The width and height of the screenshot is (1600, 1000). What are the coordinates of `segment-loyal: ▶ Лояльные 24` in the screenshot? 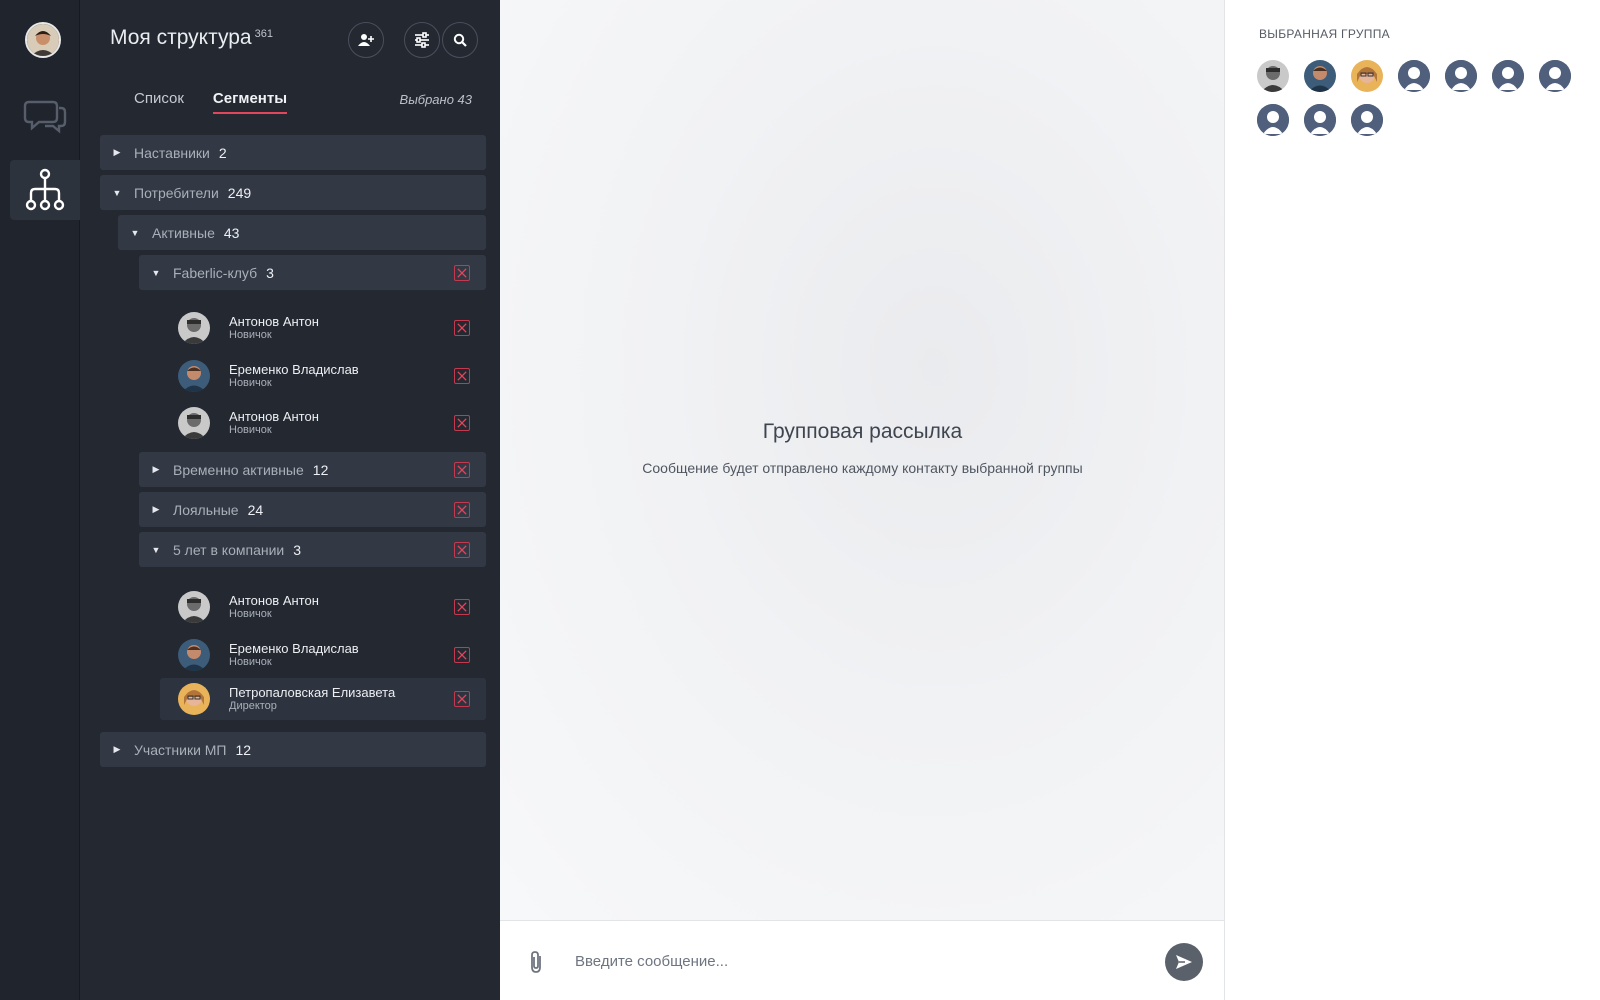 It's located at (312, 509).